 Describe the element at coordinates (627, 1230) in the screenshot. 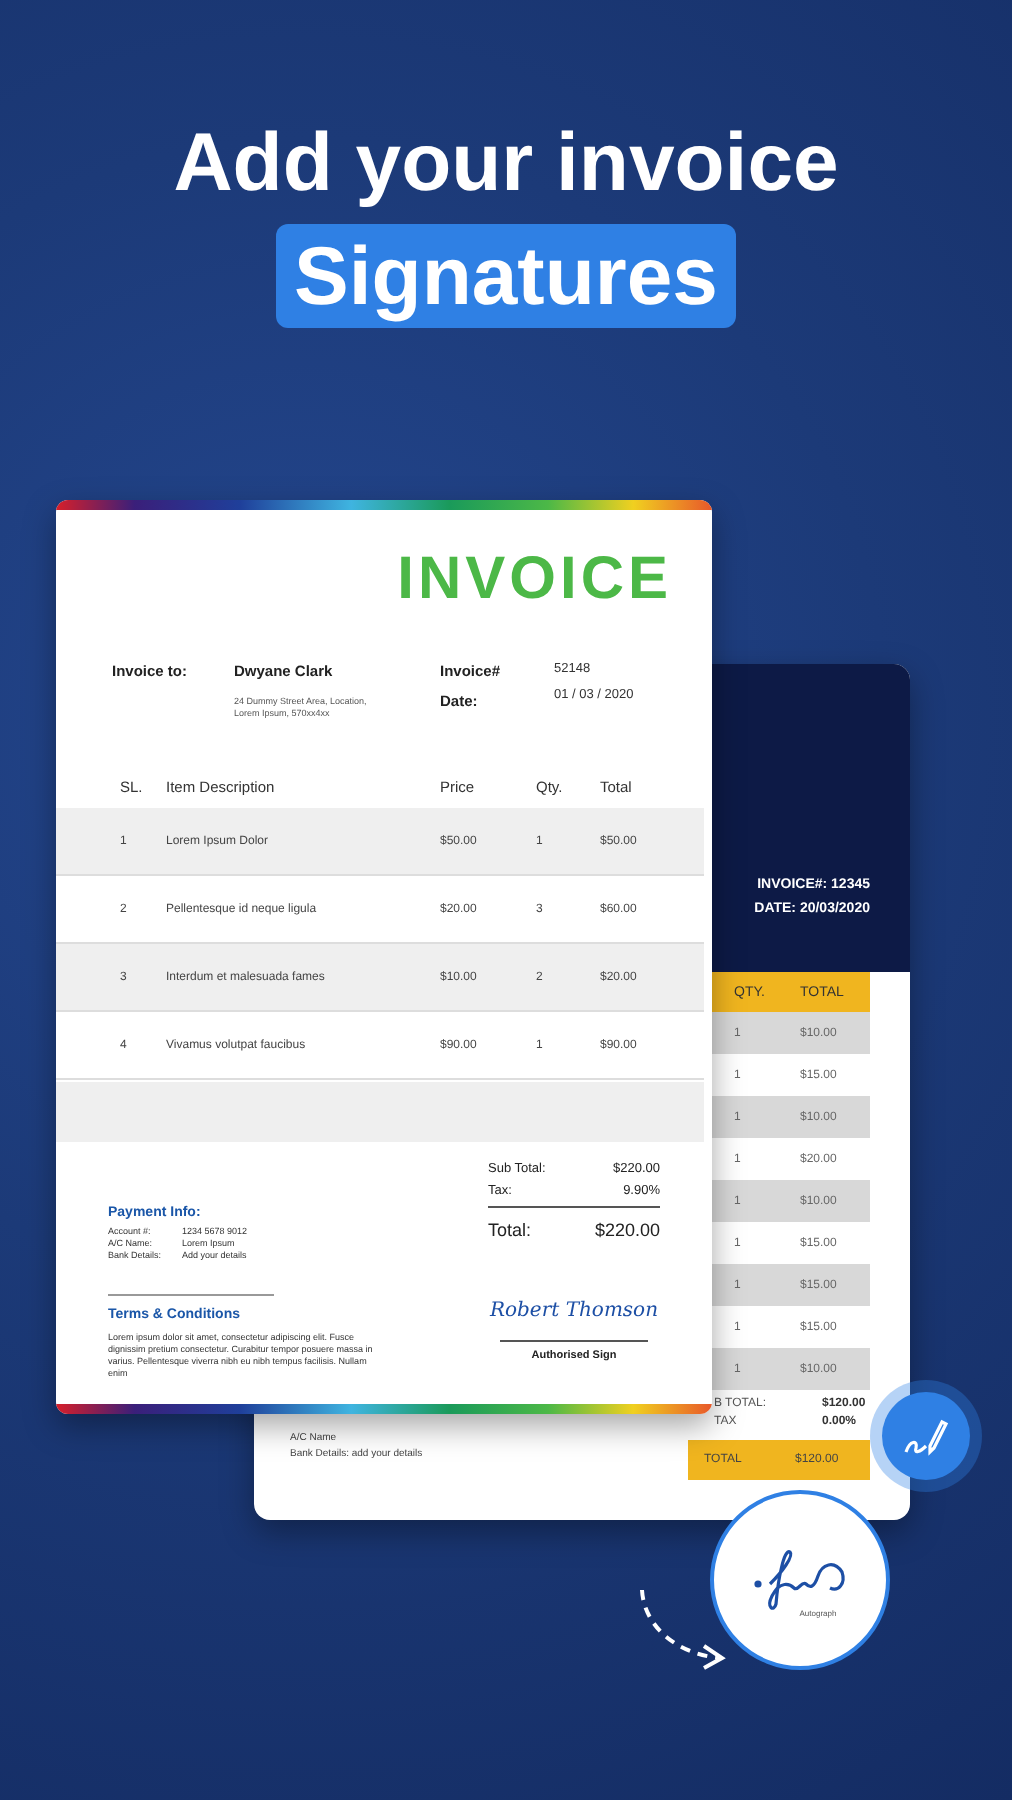

I see `summary-value: $220.00` at that location.